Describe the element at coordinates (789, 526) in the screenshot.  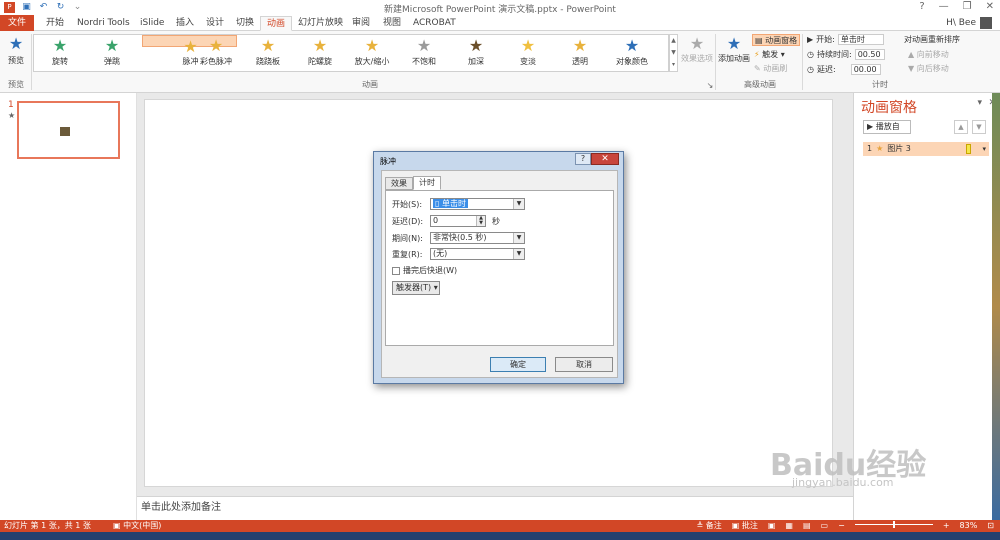
I see `sorter-view-icon: ▦` at that location.